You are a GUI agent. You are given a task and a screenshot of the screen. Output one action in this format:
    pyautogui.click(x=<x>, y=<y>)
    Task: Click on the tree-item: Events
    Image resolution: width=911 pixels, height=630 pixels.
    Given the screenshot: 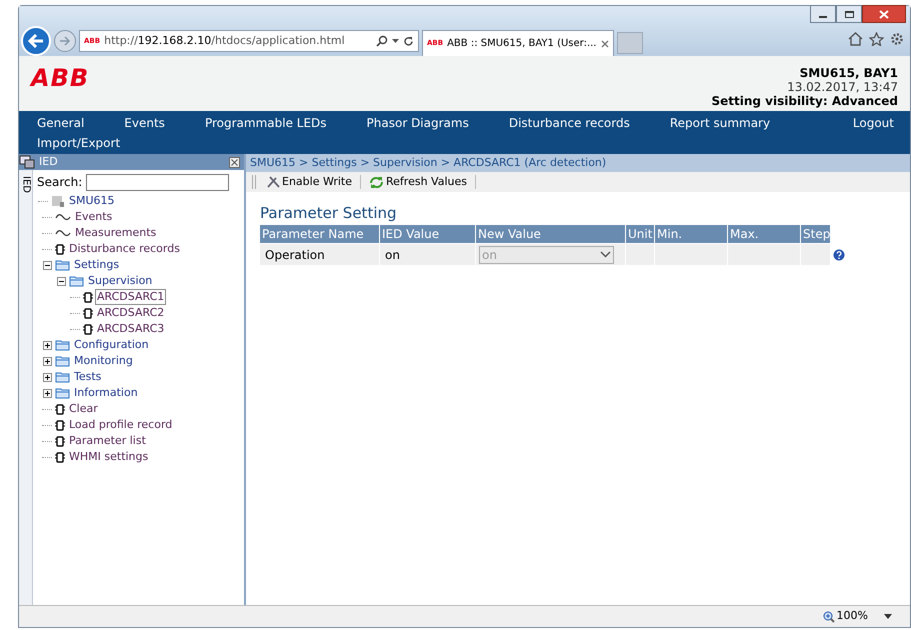 What is the action you would take?
    pyautogui.click(x=93, y=217)
    